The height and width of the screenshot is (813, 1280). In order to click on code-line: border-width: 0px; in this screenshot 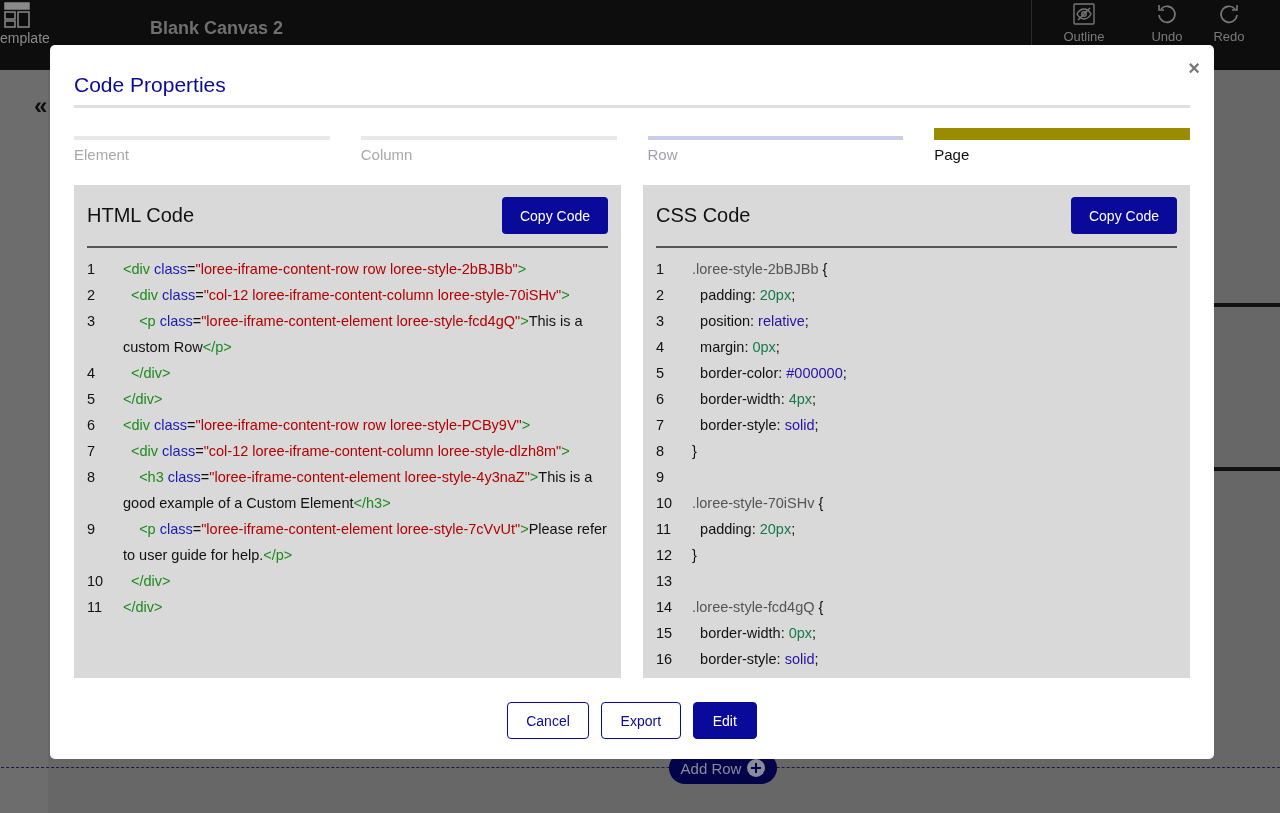, I will do `click(758, 633)`.